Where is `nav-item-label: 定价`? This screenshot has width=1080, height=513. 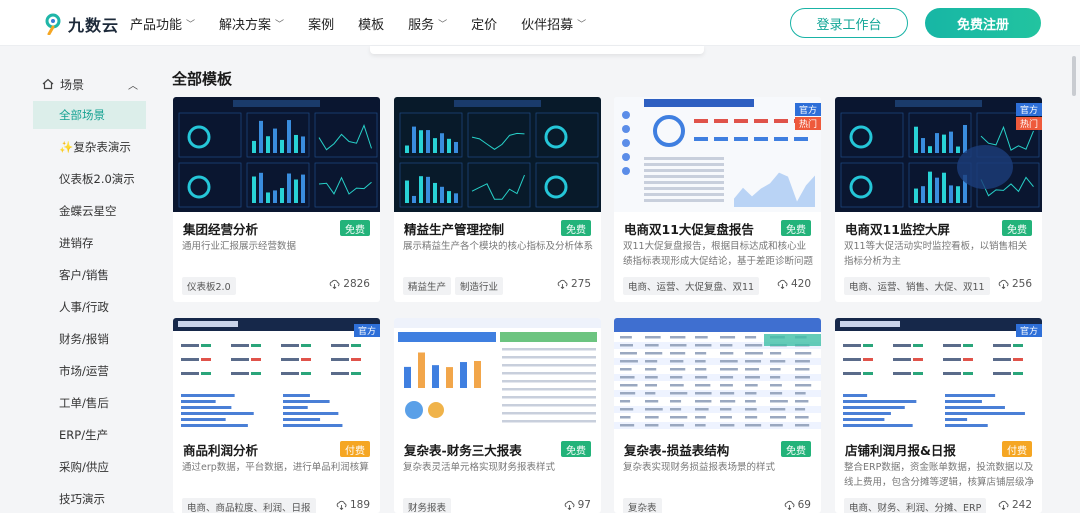 nav-item-label: 定价 is located at coordinates (484, 25).